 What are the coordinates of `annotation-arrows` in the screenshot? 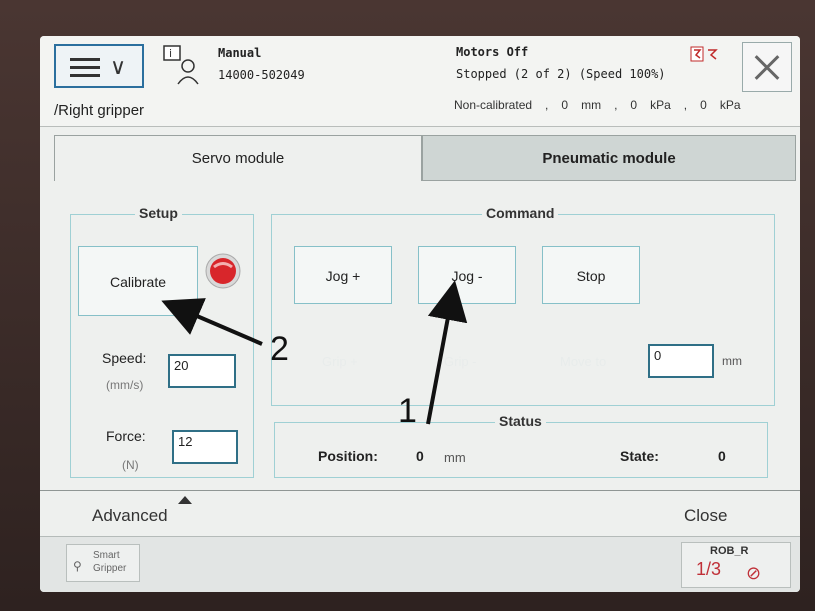 It's located at (314, 352).